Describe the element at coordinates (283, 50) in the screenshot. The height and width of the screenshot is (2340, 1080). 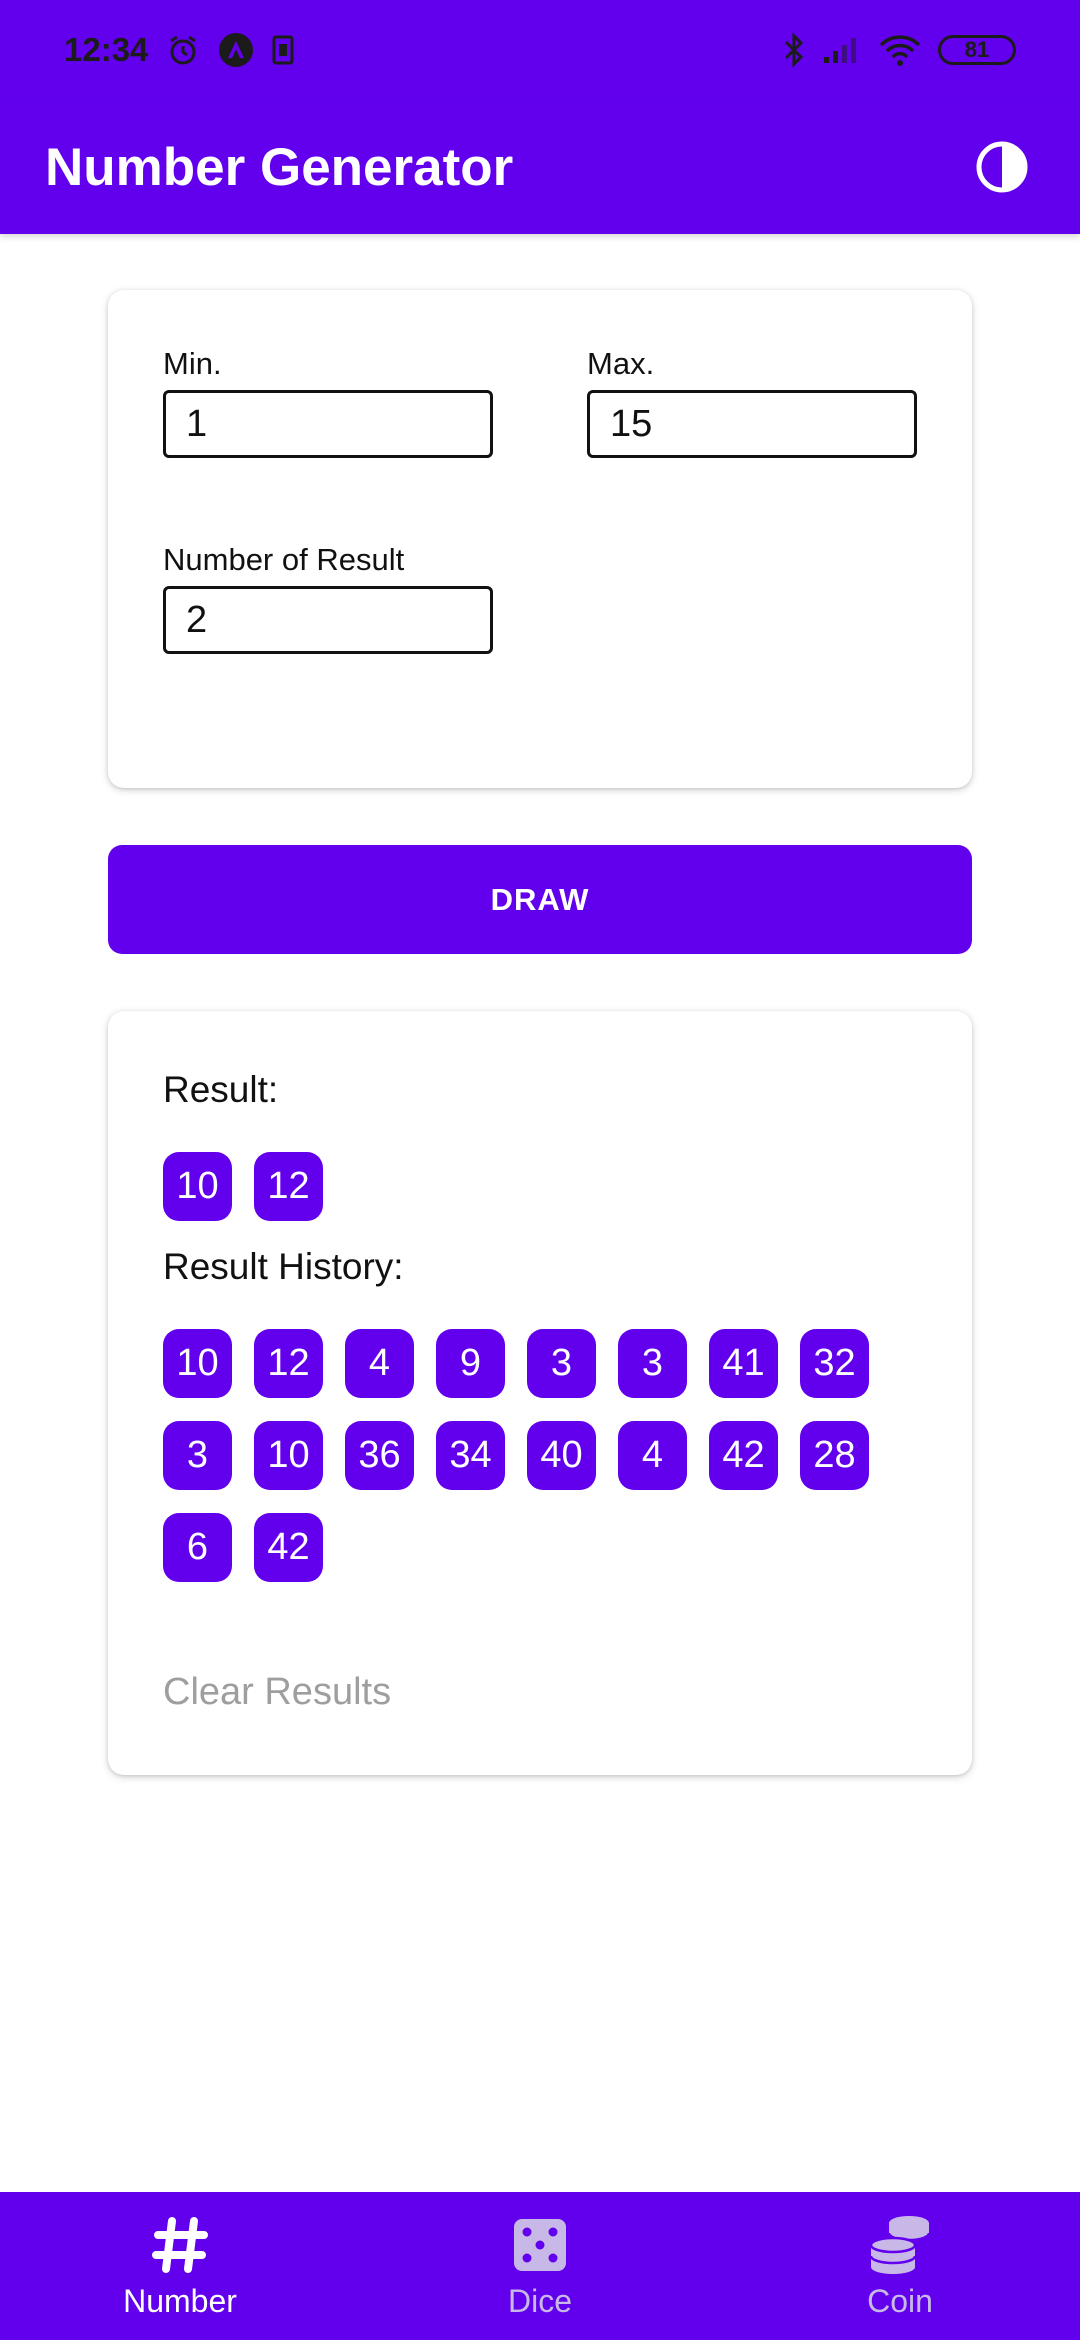
I see `sim-card-icon` at that location.